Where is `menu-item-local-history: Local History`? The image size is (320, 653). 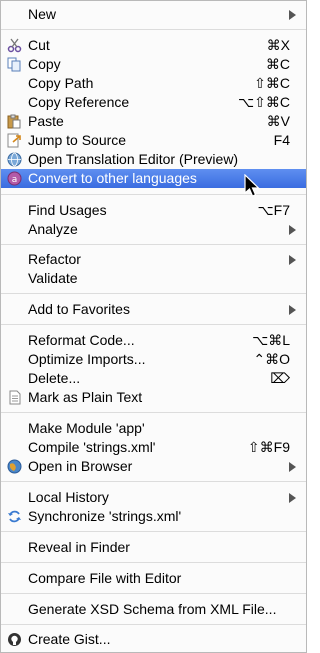 menu-item-local-history: Local History is located at coordinates (153, 497).